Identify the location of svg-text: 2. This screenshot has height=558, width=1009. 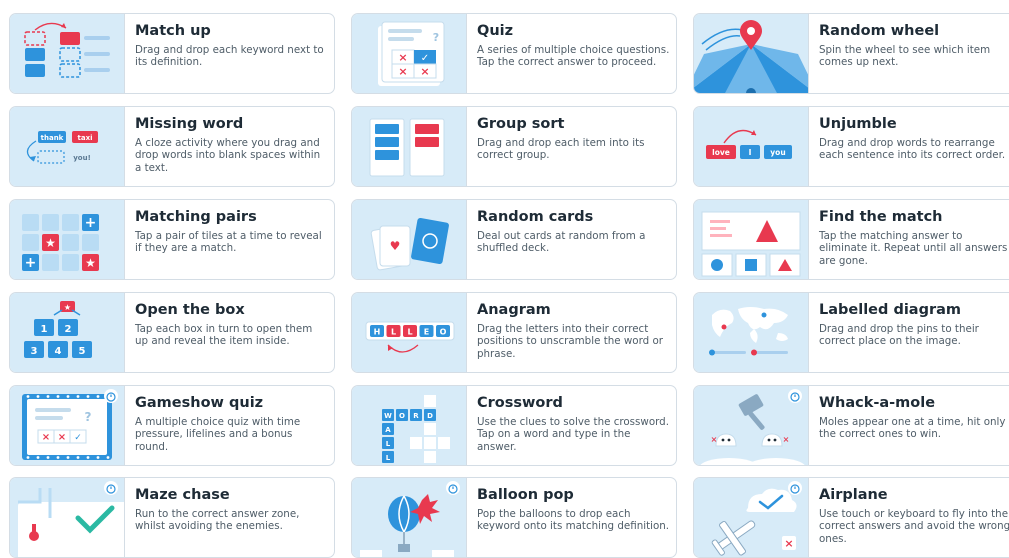
(68, 329).